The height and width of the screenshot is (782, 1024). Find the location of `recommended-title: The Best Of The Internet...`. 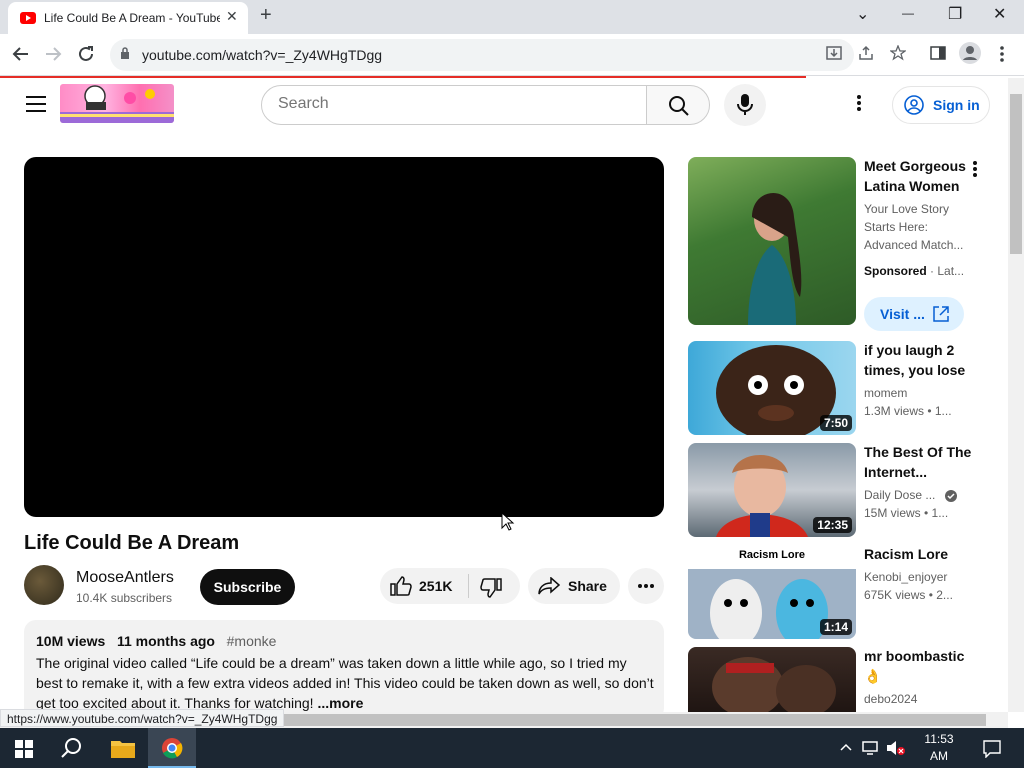

recommended-title: The Best Of The Internet... is located at coordinates (919, 462).